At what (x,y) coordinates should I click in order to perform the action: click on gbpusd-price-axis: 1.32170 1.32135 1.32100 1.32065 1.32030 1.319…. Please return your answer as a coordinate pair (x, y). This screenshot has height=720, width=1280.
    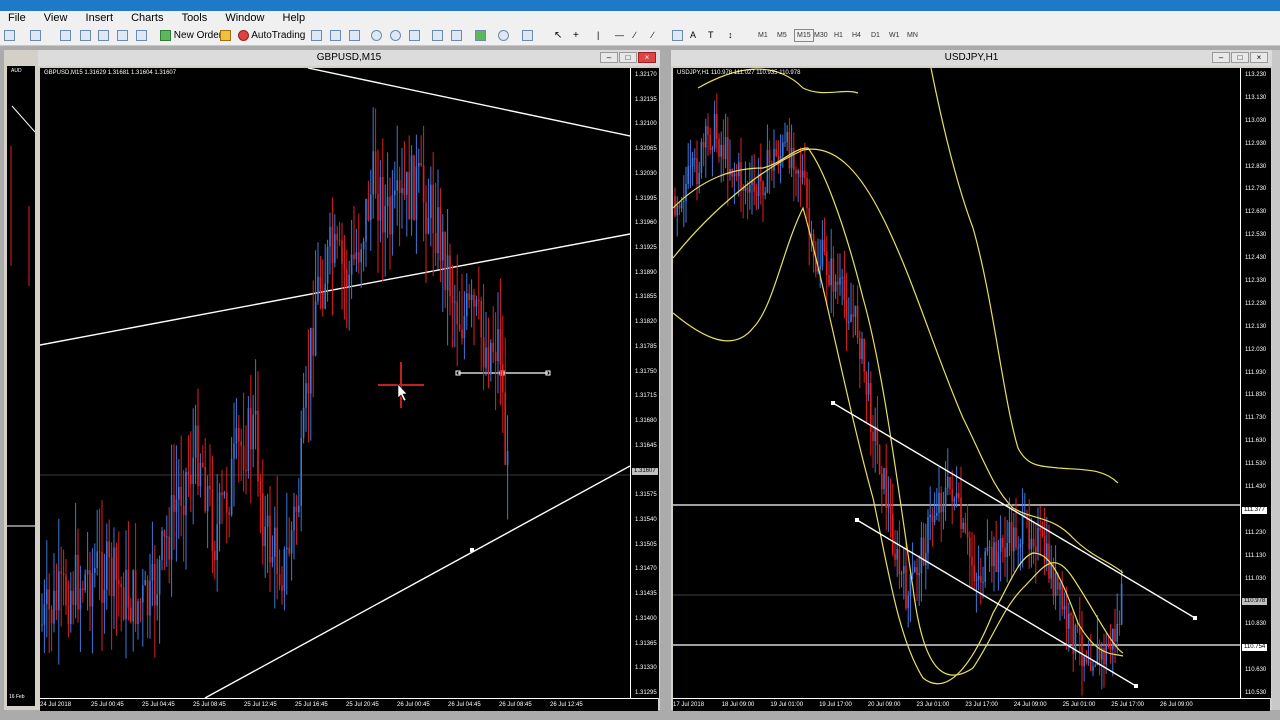
    Looking at the image, I should click on (644, 383).